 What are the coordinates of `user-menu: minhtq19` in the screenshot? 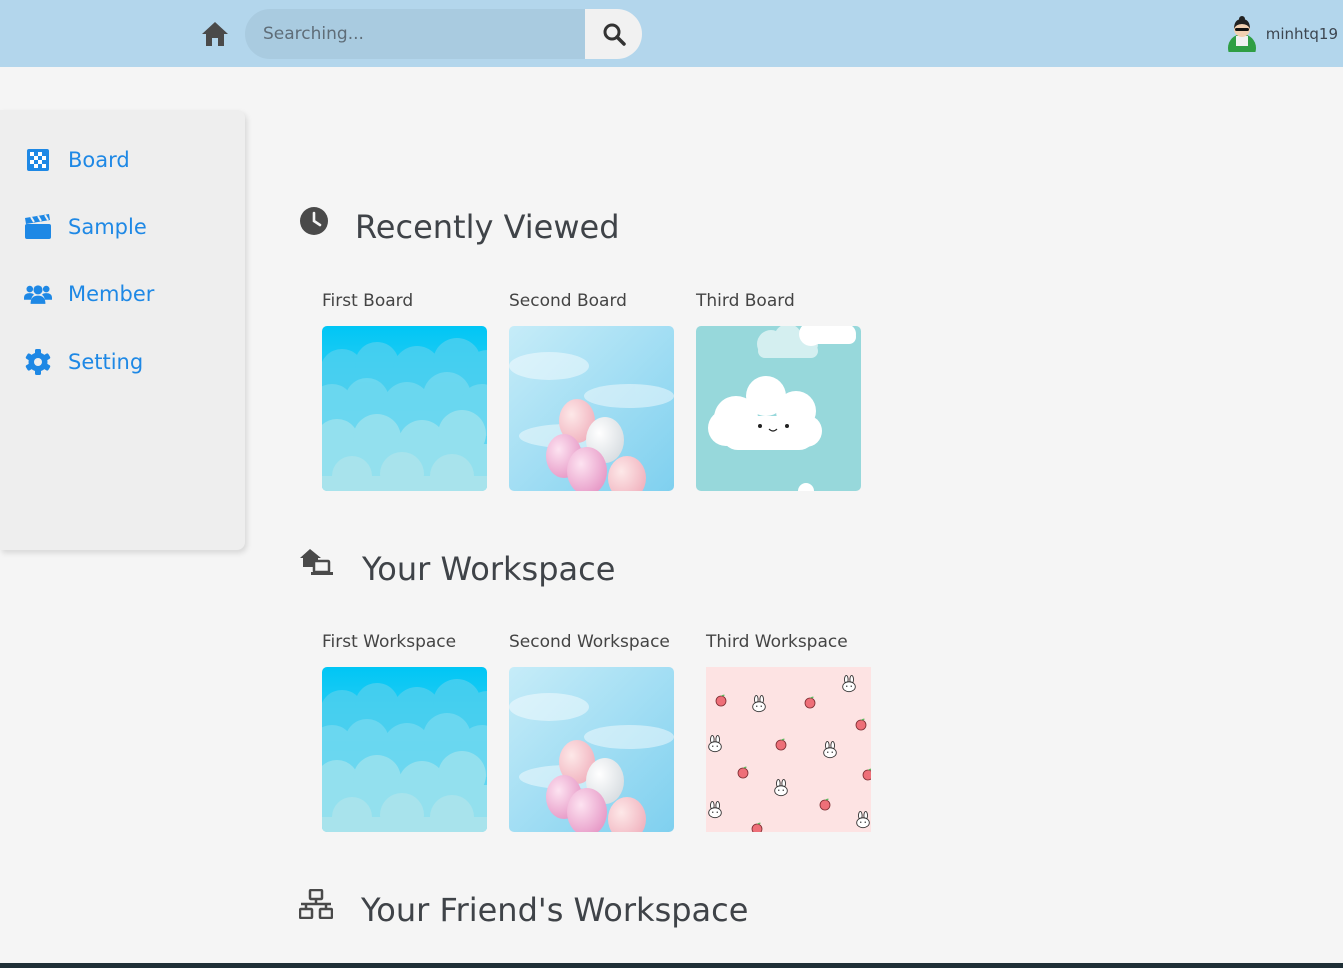 It's located at (1282, 34).